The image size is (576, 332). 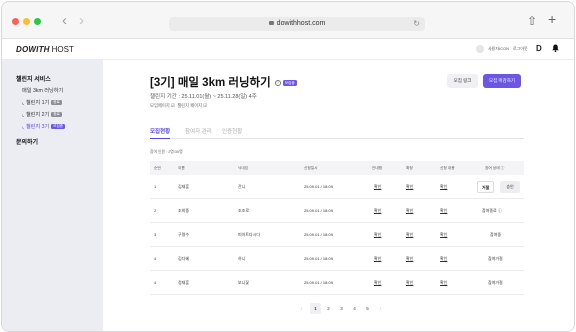 I want to click on row-number: 1, so click(x=155, y=186).